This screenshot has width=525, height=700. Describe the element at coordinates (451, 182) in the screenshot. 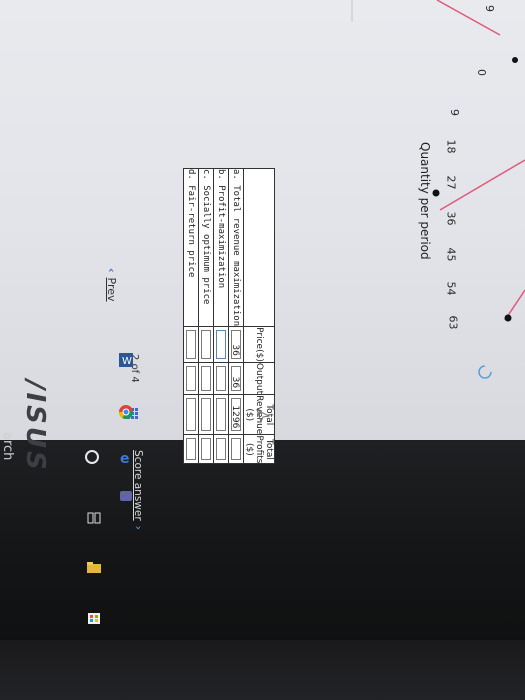

I see `x-tick-27: 27` at that location.